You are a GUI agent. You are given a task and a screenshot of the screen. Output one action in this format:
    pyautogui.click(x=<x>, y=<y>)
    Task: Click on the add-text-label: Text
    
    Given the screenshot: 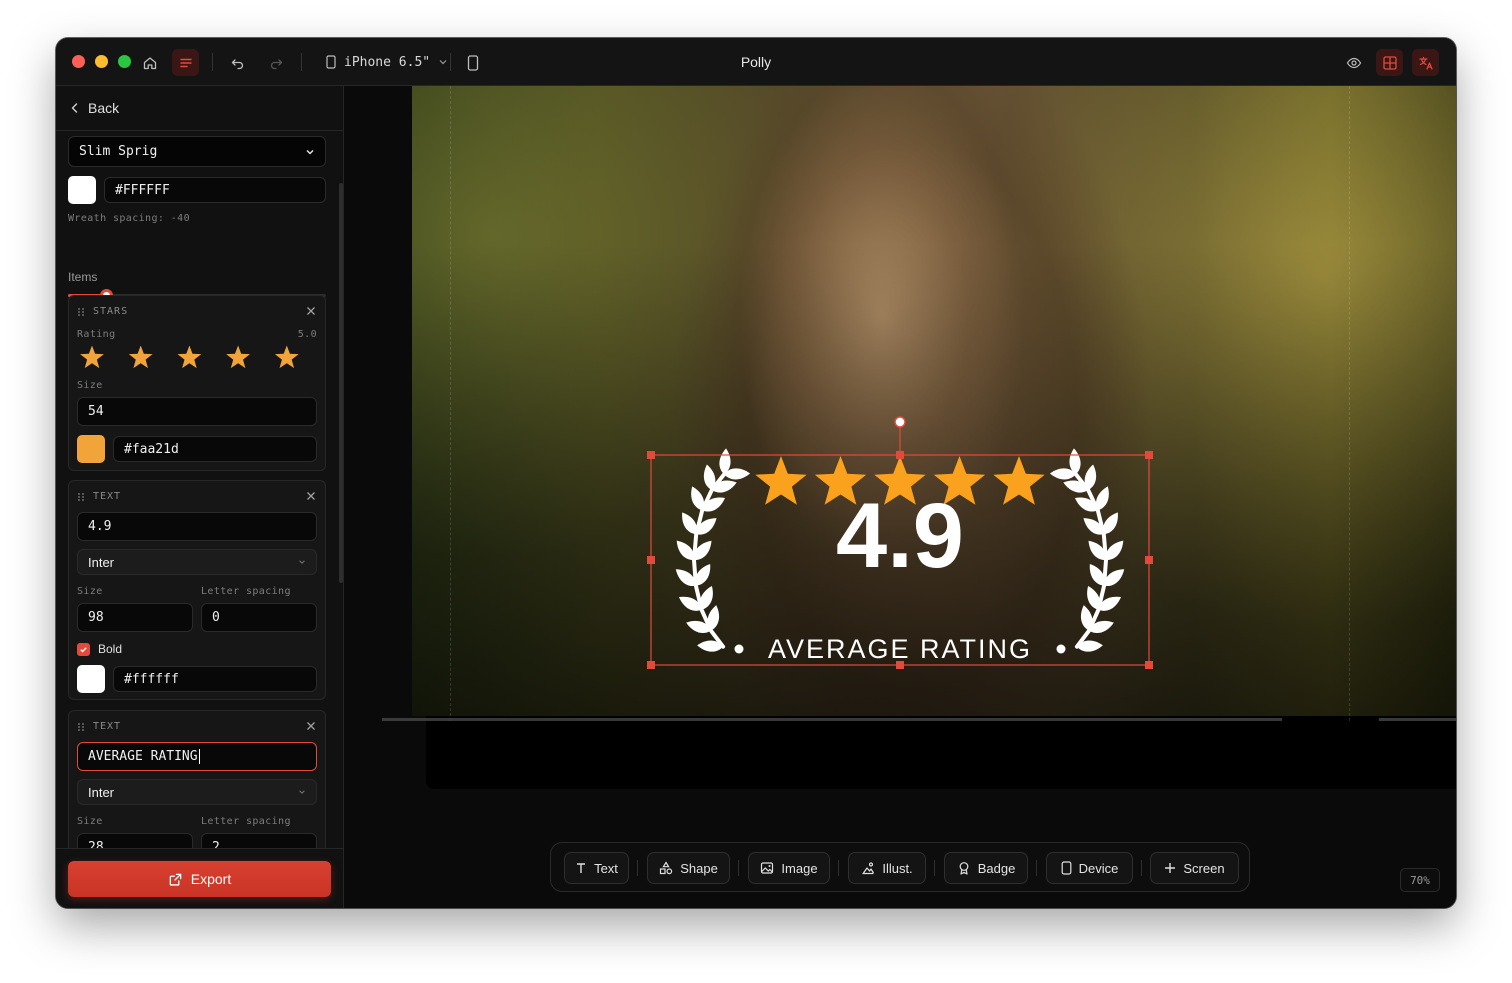 What is the action you would take?
    pyautogui.click(x=606, y=868)
    